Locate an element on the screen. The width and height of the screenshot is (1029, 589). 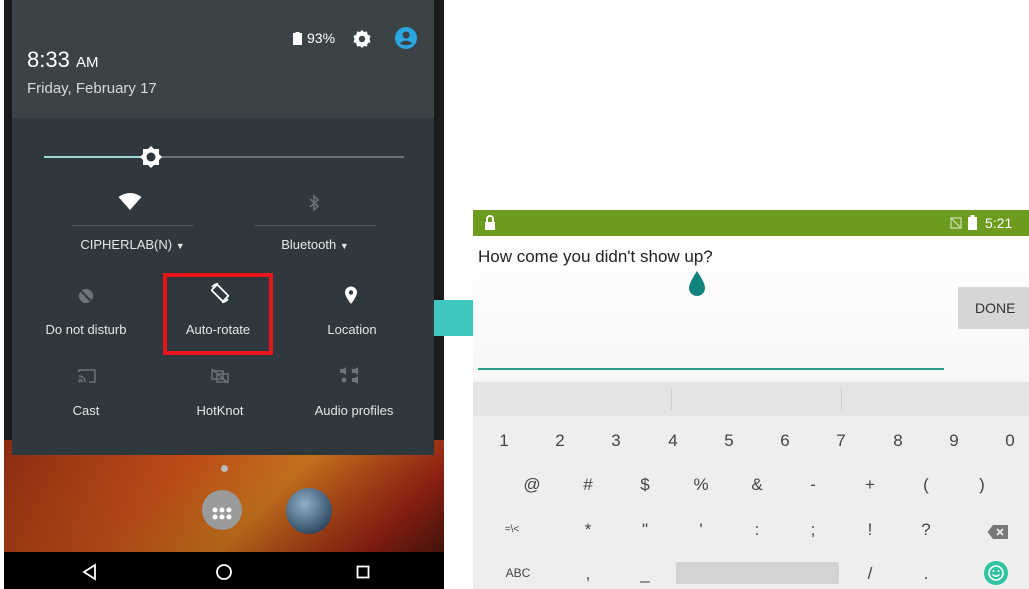
app-drawer-icon is located at coordinates (222, 513).